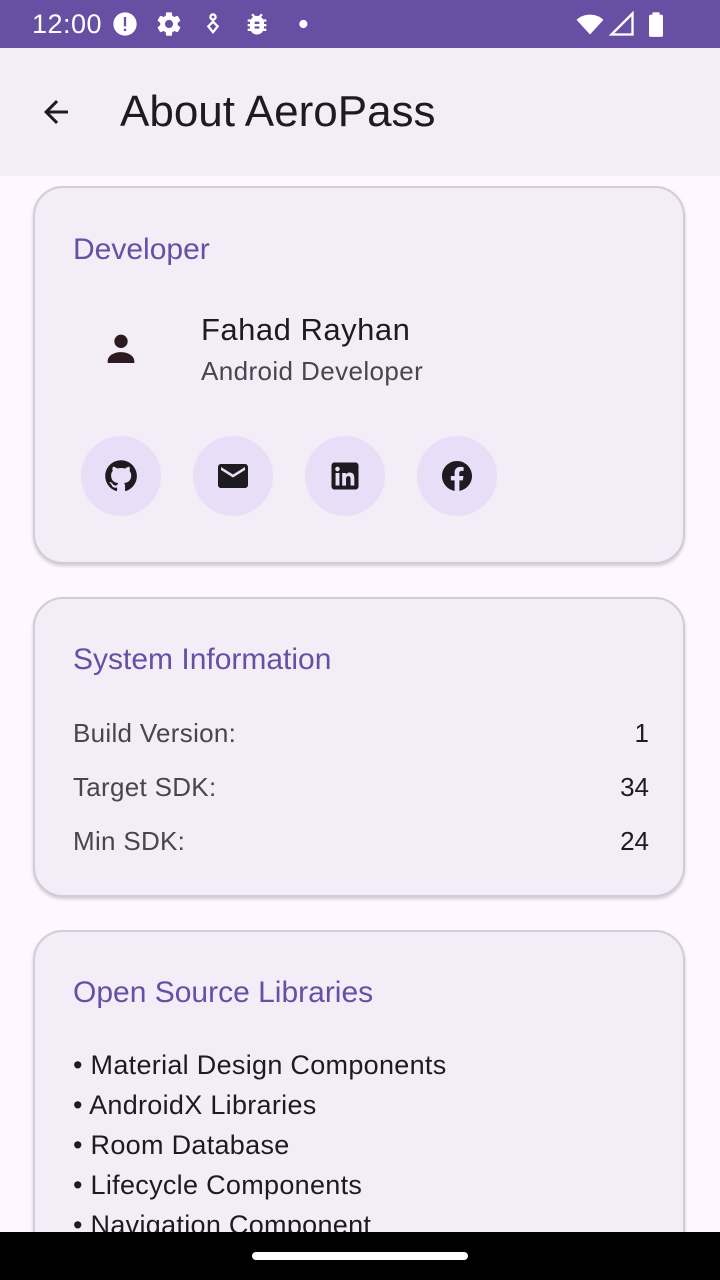 The width and height of the screenshot is (720, 1280). What do you see at coordinates (360, 24) in the screenshot?
I see `status-bar: 12:00` at bounding box center [360, 24].